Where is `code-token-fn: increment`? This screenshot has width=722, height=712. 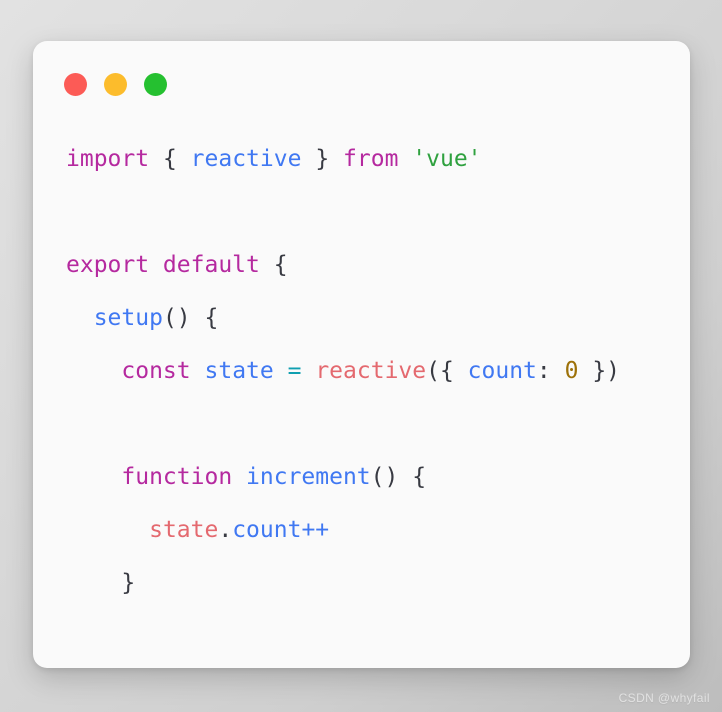 code-token-fn: increment is located at coordinates (308, 477).